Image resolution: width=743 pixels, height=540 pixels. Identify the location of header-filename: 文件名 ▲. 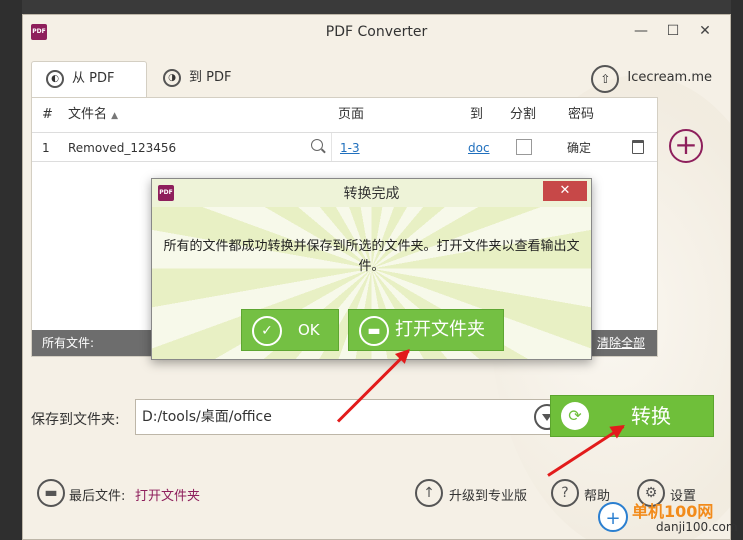
(93, 115).